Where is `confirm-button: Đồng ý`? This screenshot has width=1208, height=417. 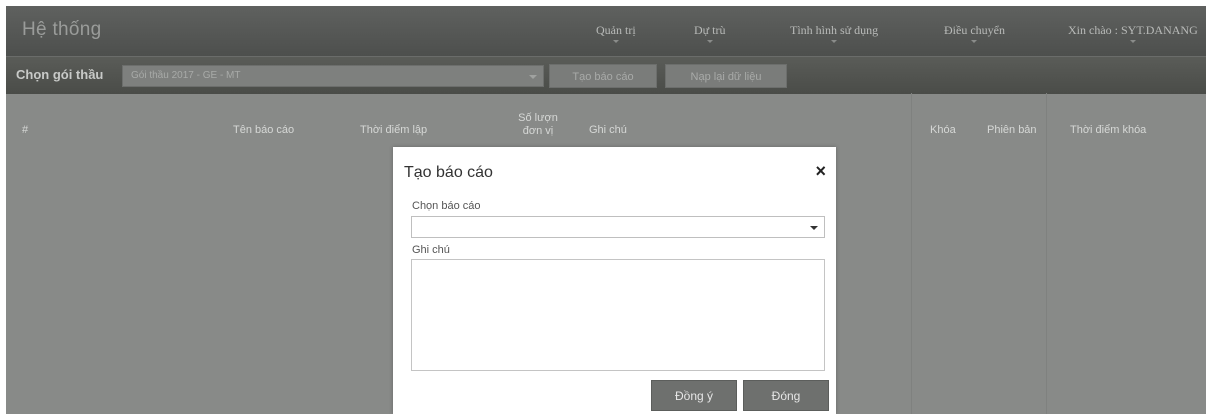
confirm-button: Đồng ý is located at coordinates (694, 395).